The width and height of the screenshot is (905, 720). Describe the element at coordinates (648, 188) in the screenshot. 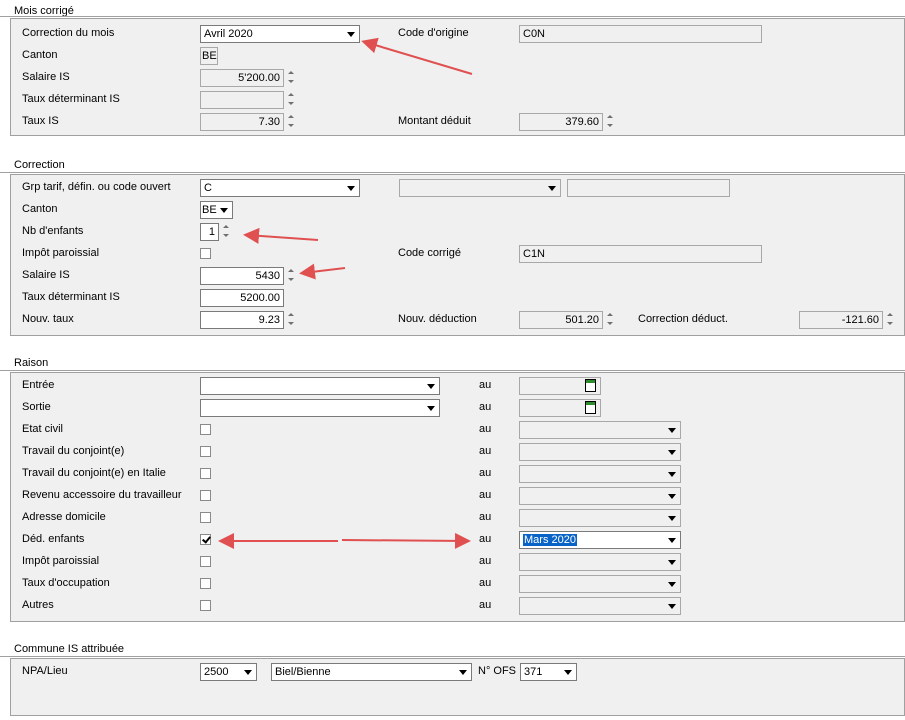

I see `grp-tarif-text-field` at that location.